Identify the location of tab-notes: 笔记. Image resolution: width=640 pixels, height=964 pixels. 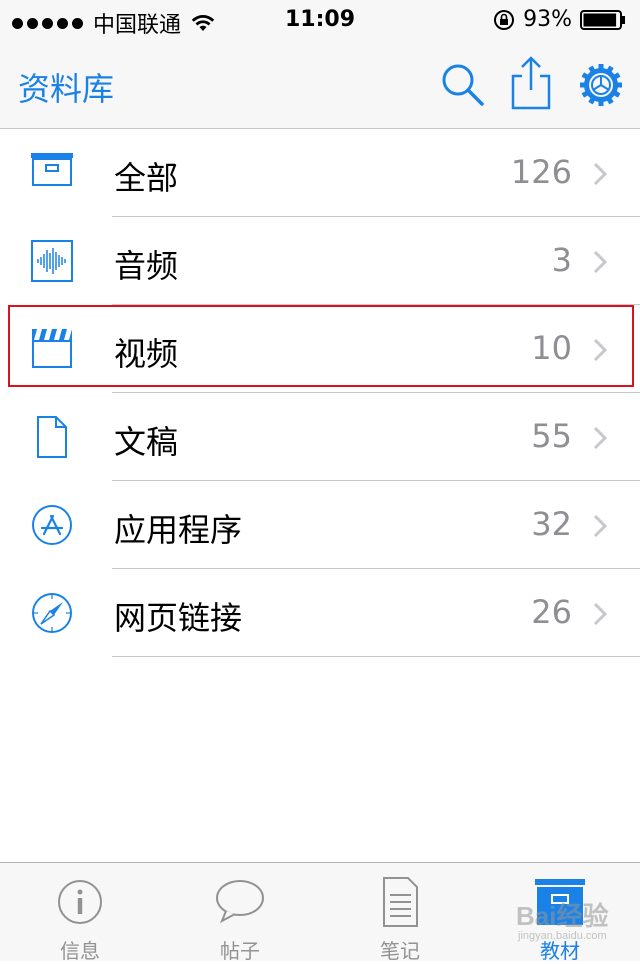
(400, 913).